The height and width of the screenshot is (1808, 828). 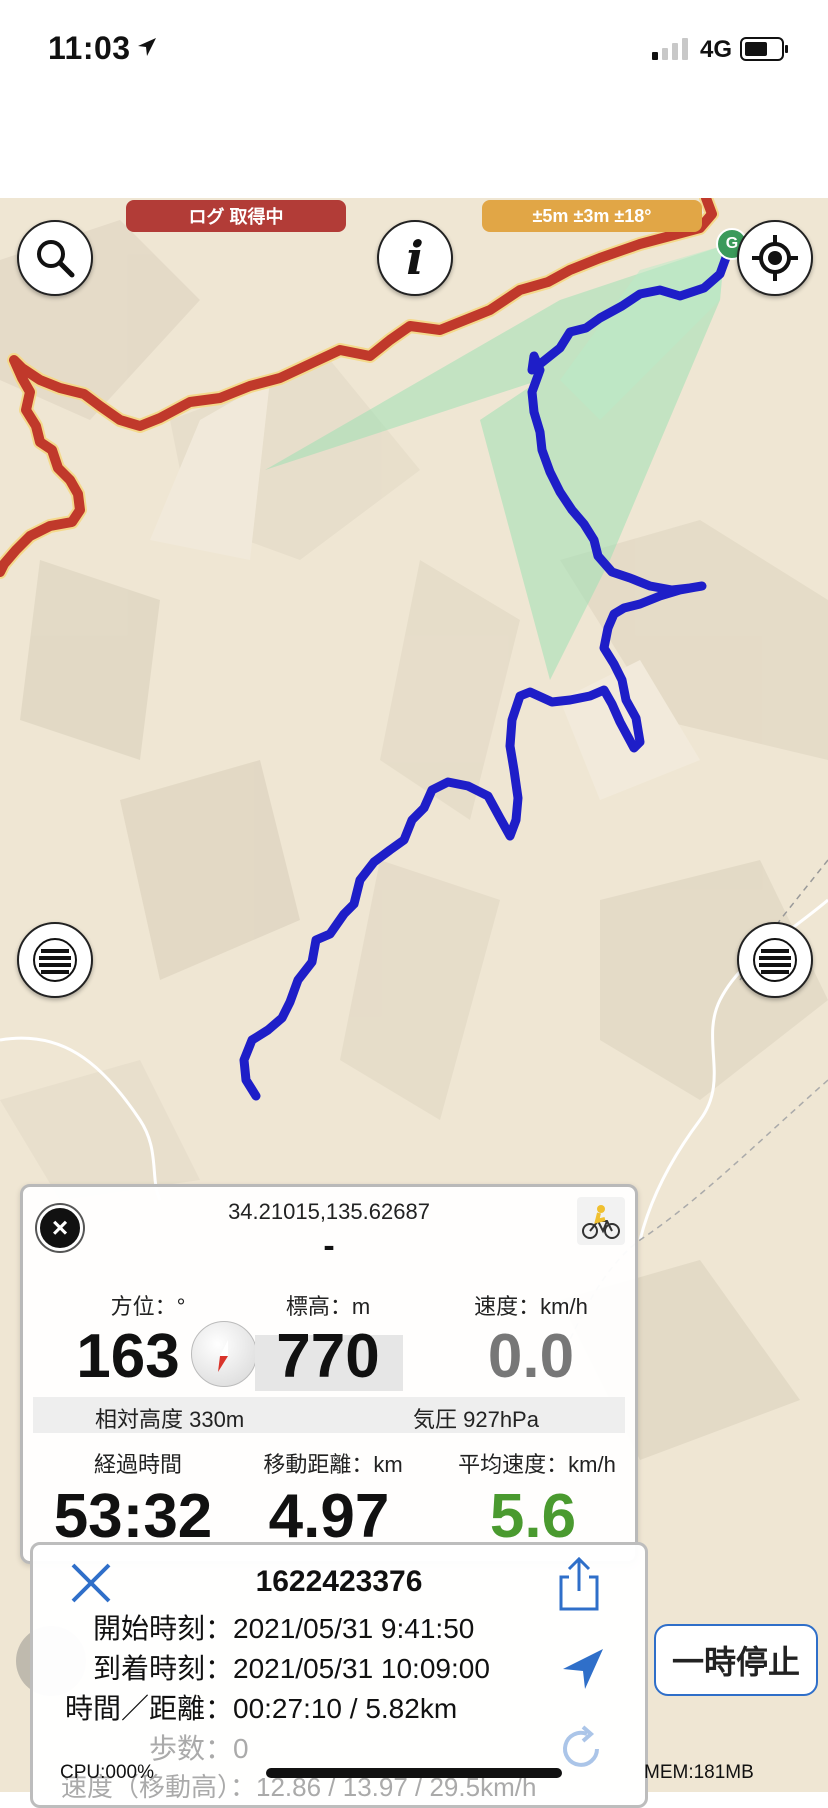 I want to click on home-indicator, so click(x=414, y=1773).